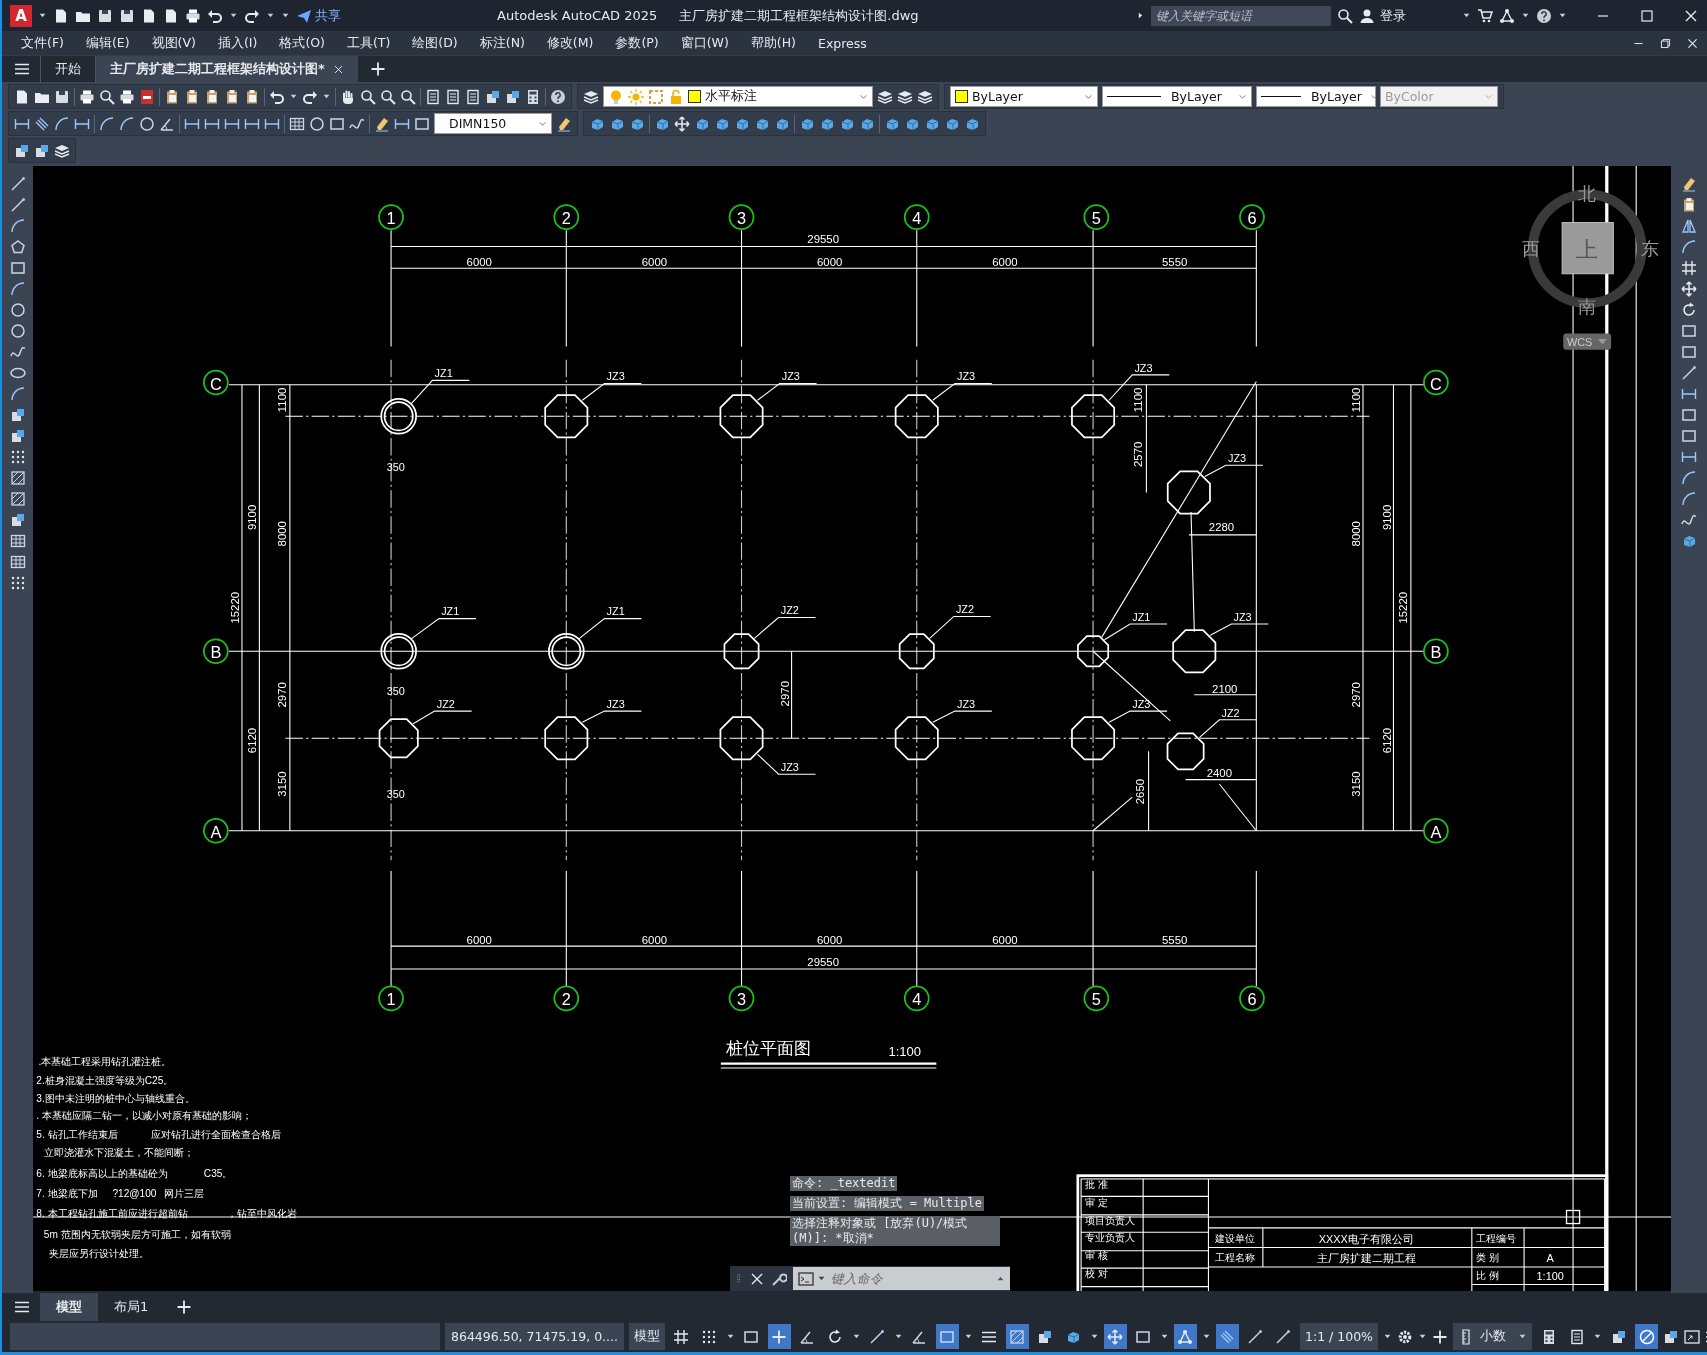  Describe the element at coordinates (137, 1234) in the screenshot. I see `note-text: 5m 范围内无软弱夹层方可施工，如有软弱` at that location.